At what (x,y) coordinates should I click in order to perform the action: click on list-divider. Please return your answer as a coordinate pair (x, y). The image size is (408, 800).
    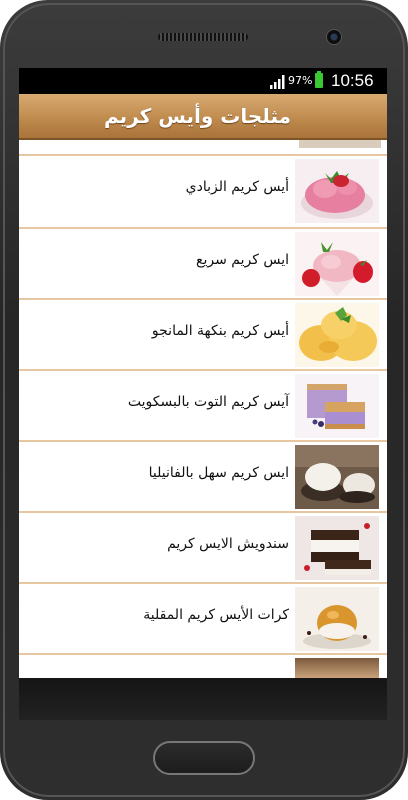
    Looking at the image, I should click on (203, 654).